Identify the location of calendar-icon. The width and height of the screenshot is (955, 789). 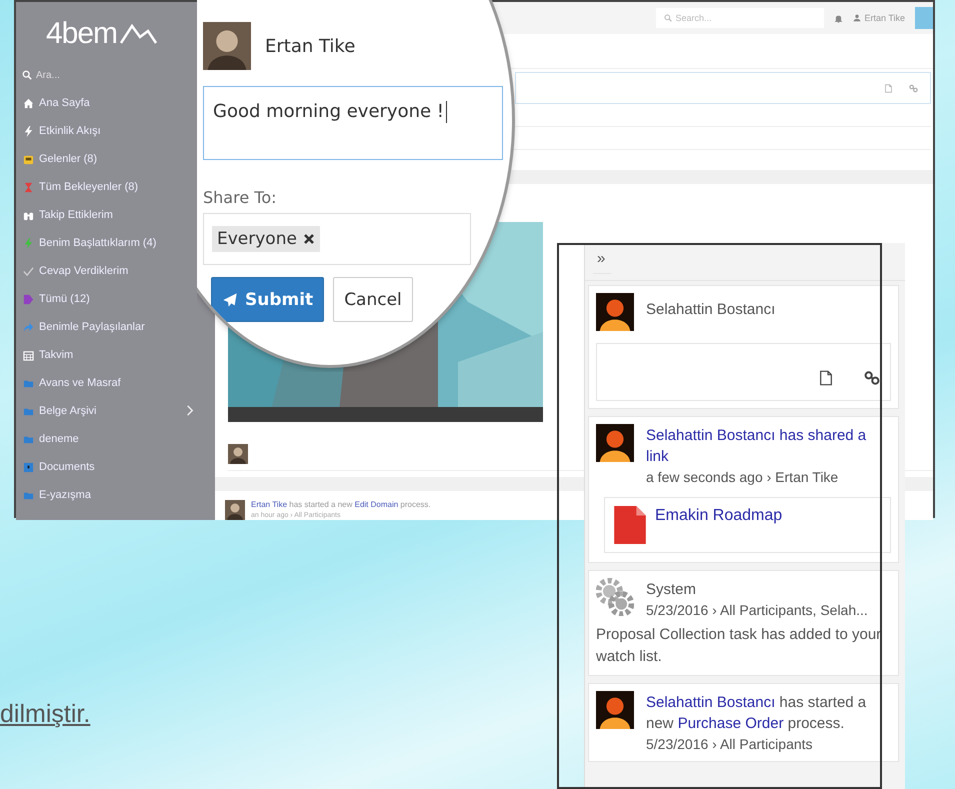
(28, 355).